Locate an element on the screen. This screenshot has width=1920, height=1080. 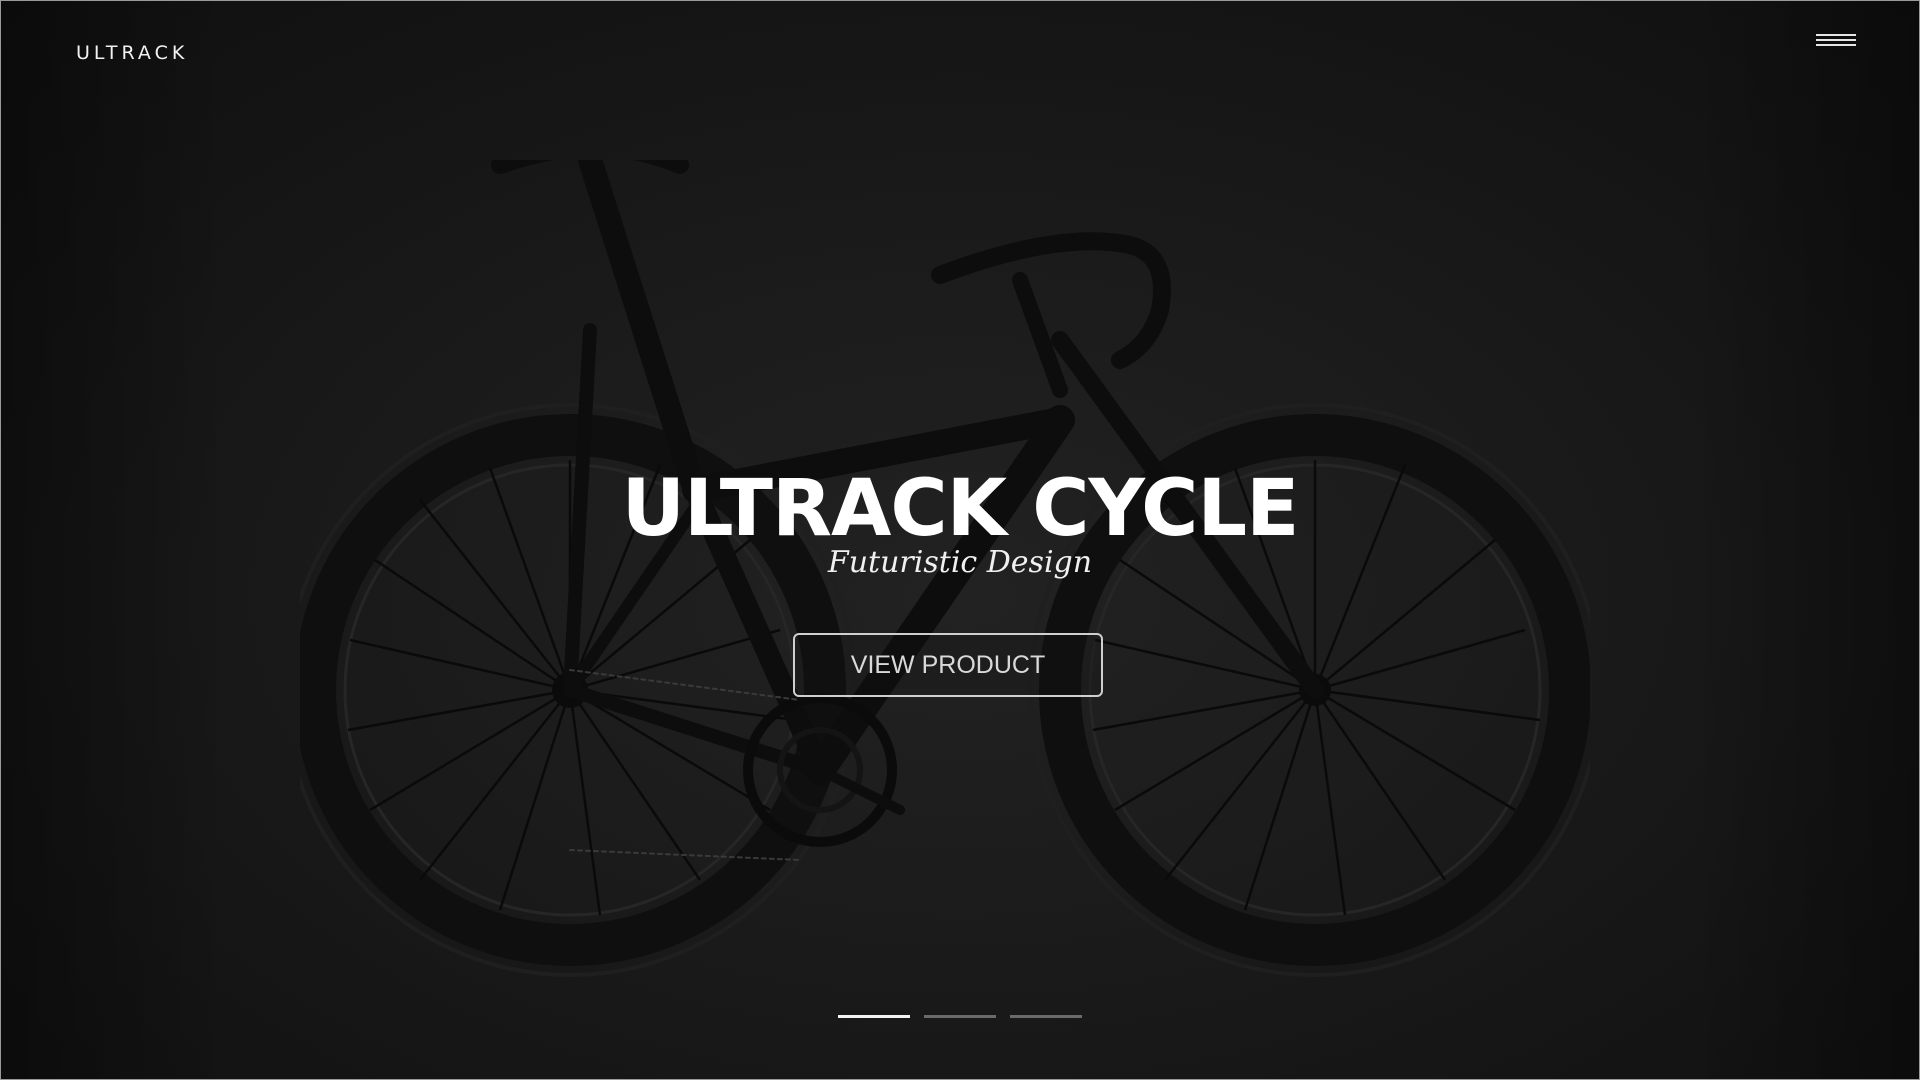
view-product-button: VIEW PRODUCT is located at coordinates (948, 665).